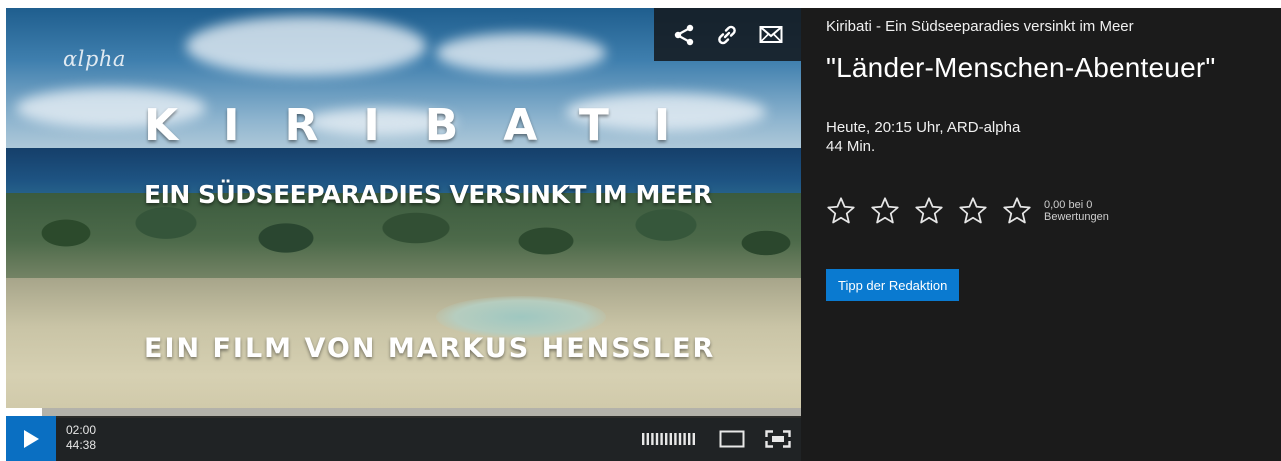  What do you see at coordinates (430, 125) in the screenshot?
I see `video-overlay-title: KIRIBATI` at bounding box center [430, 125].